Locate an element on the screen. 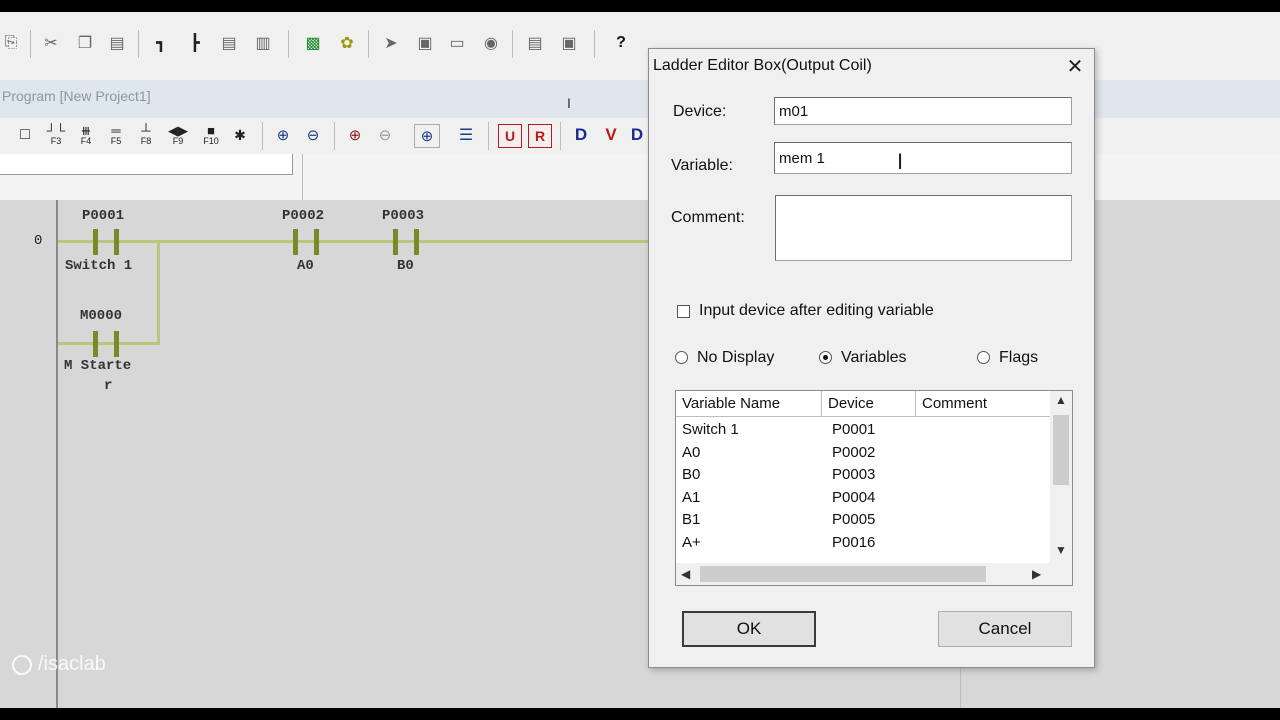 The width and height of the screenshot is (1280, 720). fkey-label: F10 is located at coordinates (211, 141).